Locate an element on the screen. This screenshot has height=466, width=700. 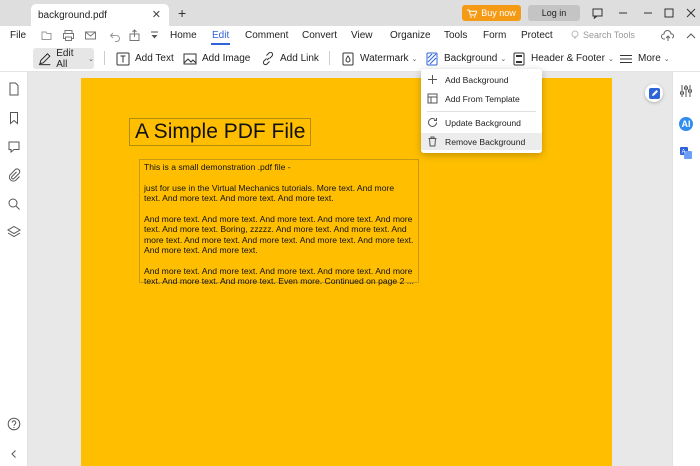
add-text-button: Add Text is located at coordinates (145, 58).